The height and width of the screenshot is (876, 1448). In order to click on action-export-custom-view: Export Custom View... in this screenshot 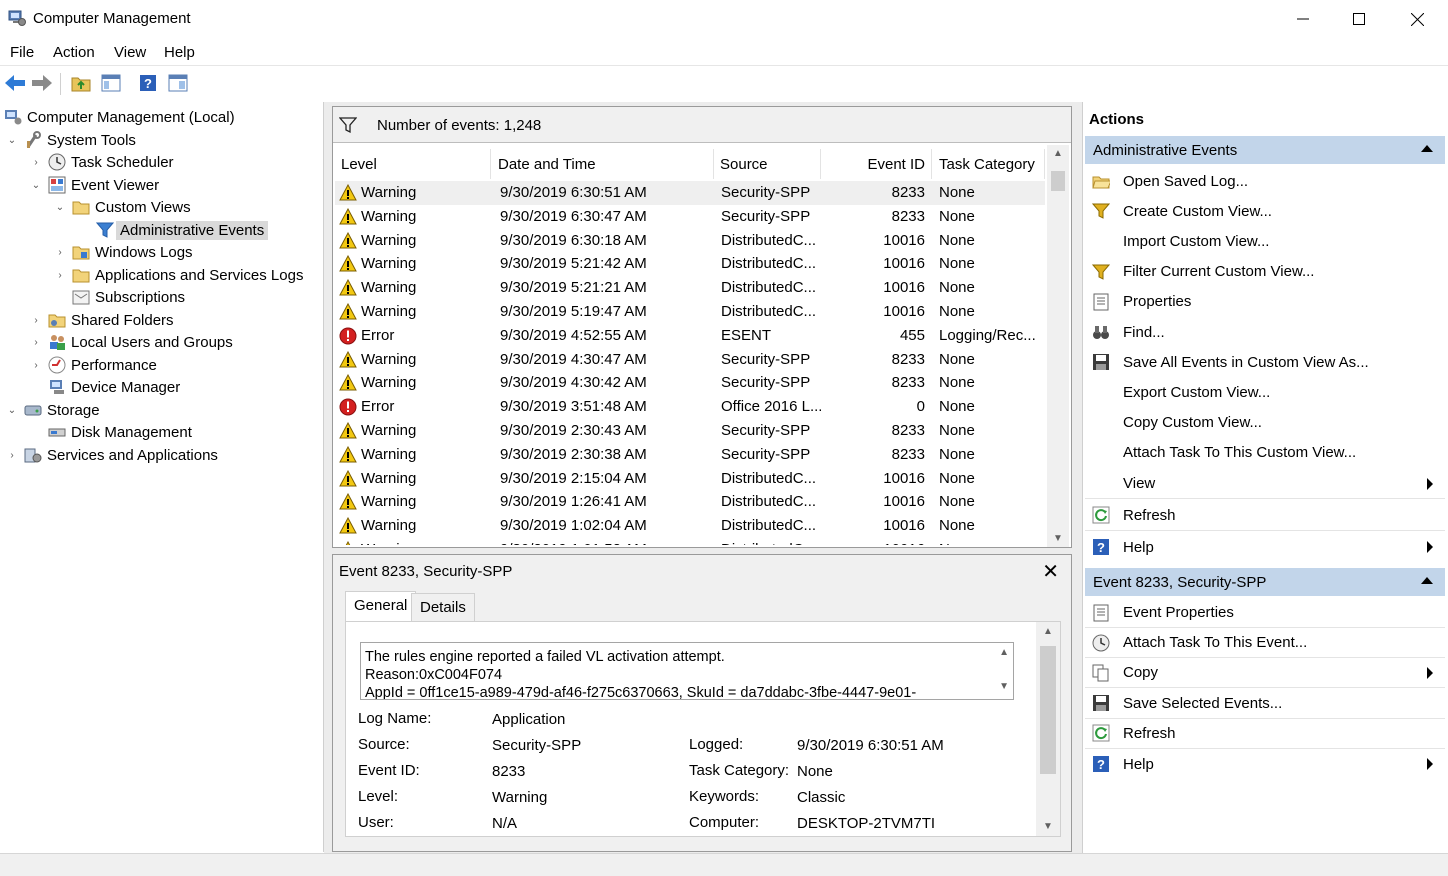, I will do `click(1265, 392)`.